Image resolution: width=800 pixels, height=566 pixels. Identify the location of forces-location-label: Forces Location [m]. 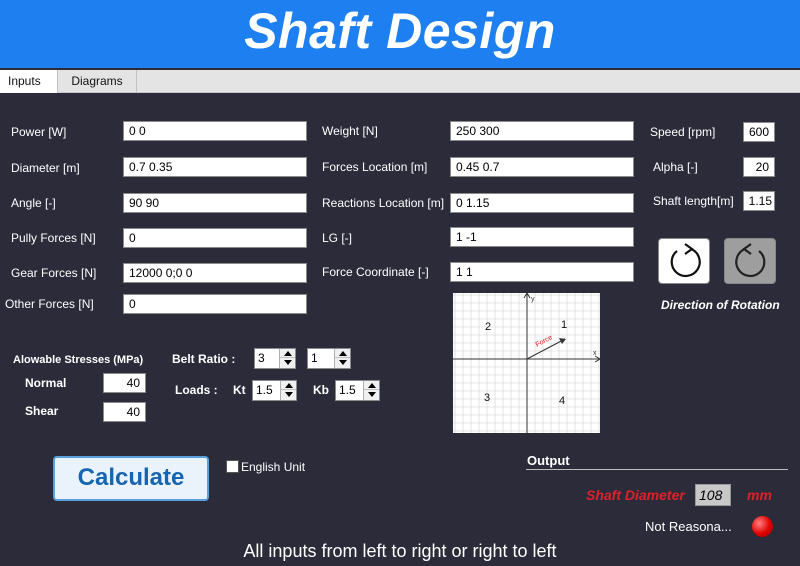
(375, 167).